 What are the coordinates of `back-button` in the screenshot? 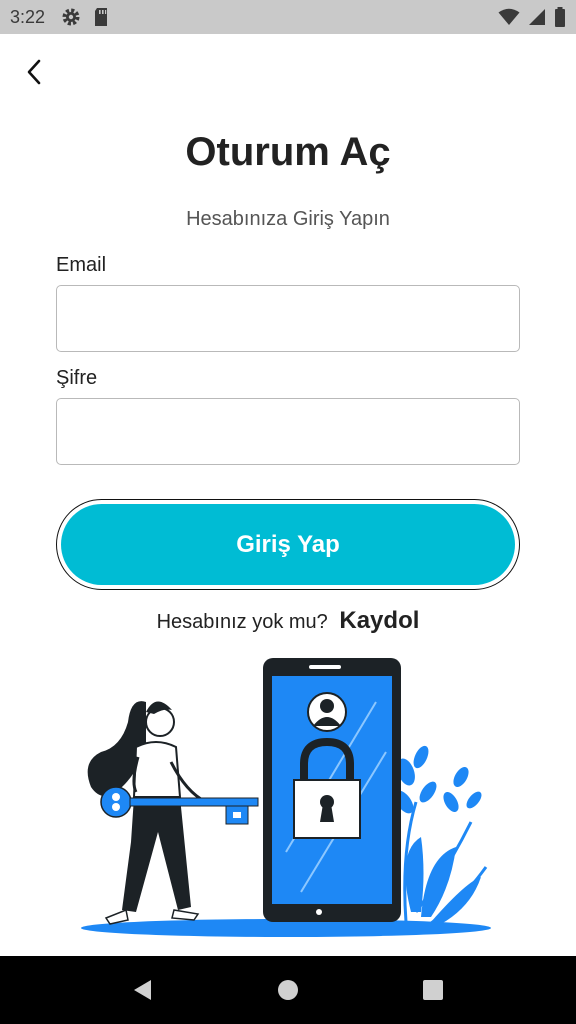 It's located at (34, 72).